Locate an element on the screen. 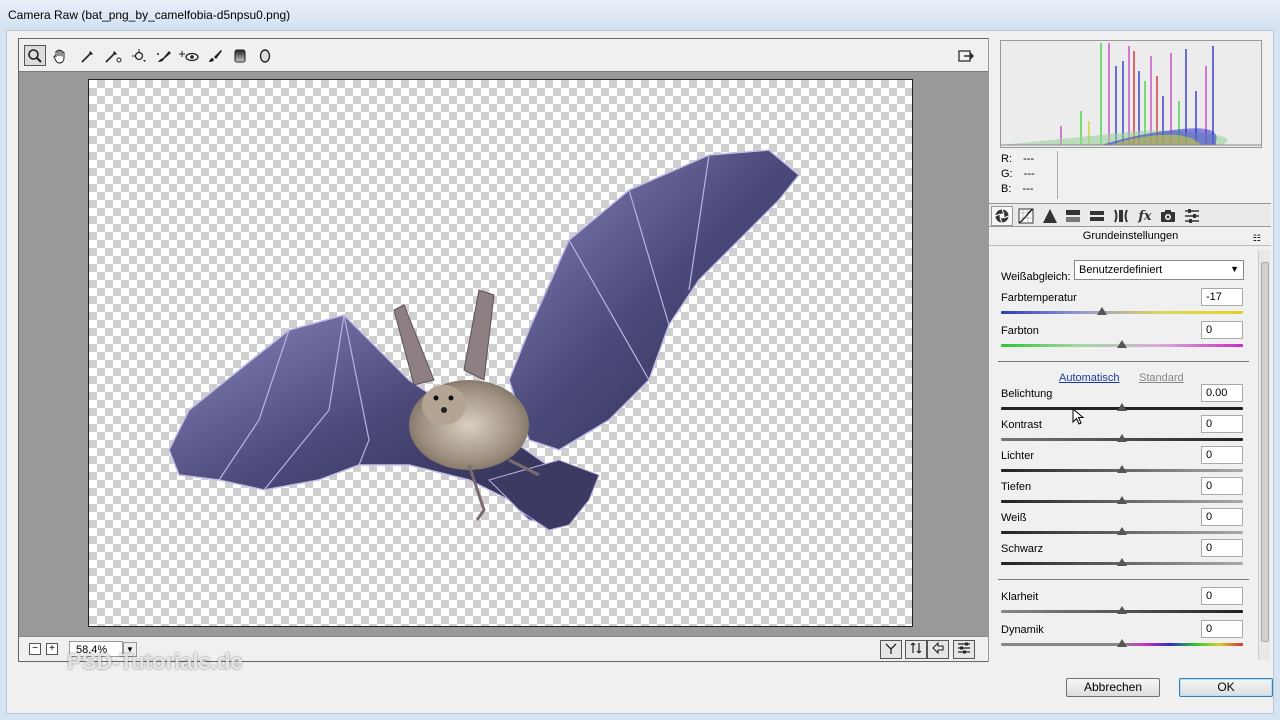  g-value: --- is located at coordinates (1029, 174).